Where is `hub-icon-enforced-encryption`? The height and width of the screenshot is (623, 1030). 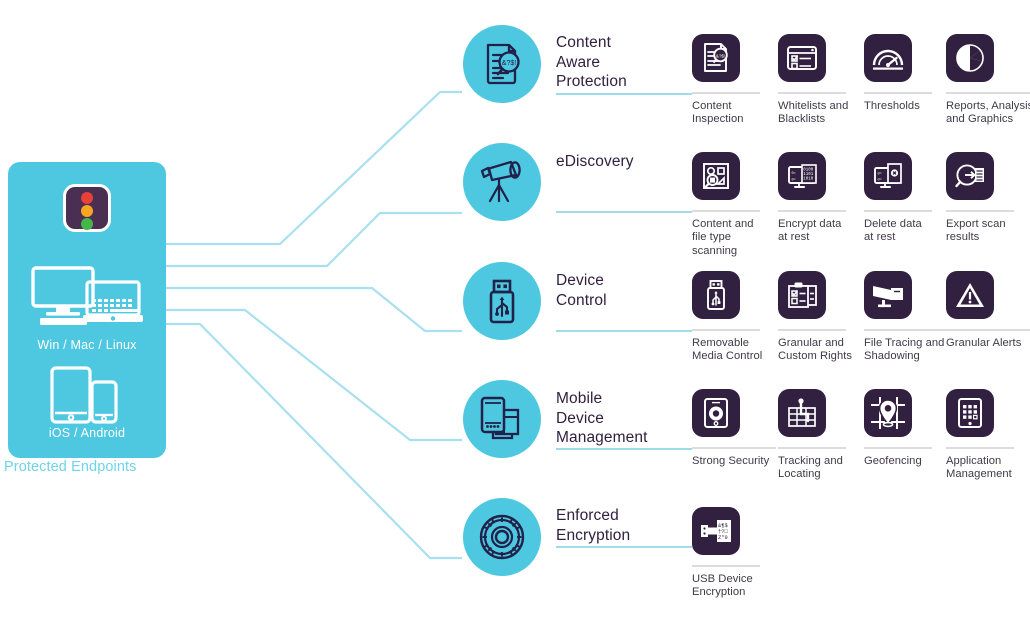 hub-icon-enforced-encryption is located at coordinates (502, 537).